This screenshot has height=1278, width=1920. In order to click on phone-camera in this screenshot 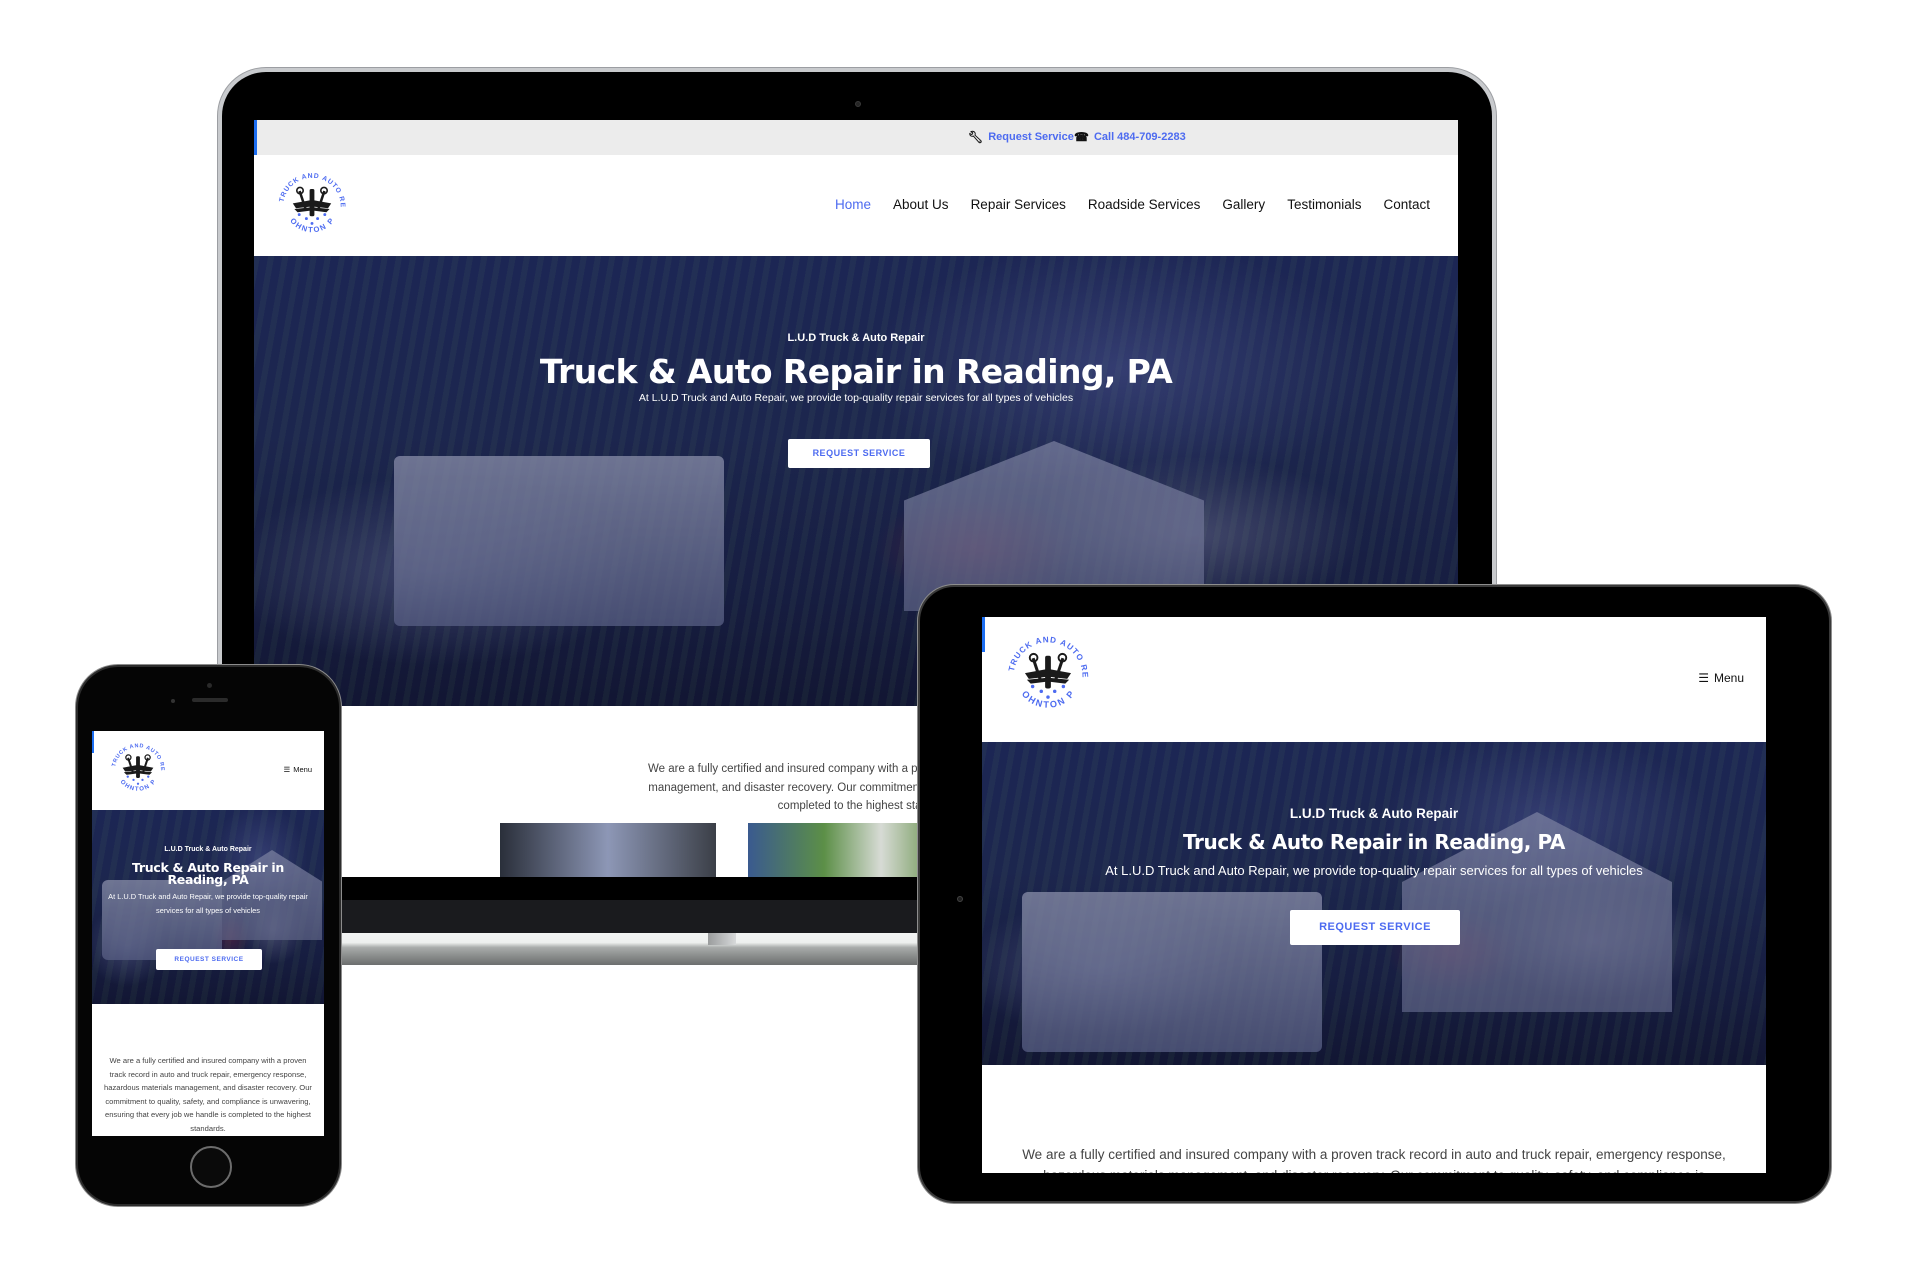, I will do `click(209, 685)`.